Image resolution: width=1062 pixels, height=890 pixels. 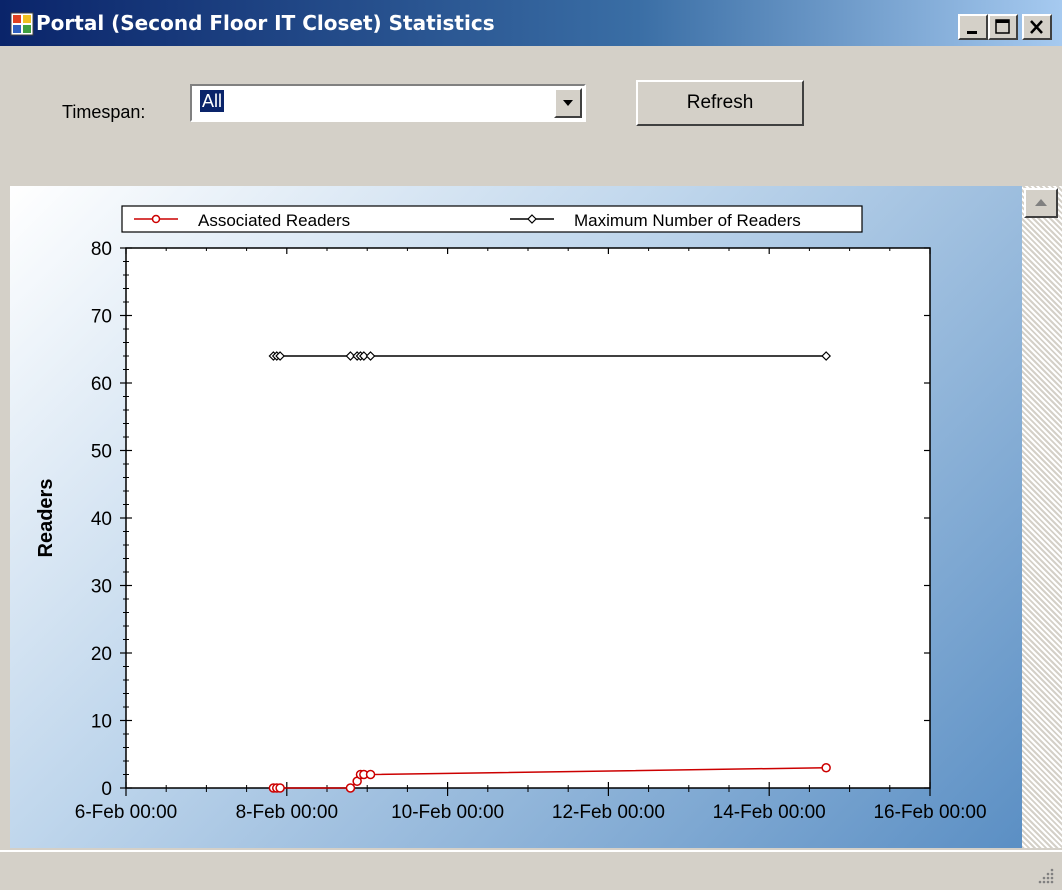 I want to click on legend-label-associated-readers: Associated Readers, so click(x=274, y=220).